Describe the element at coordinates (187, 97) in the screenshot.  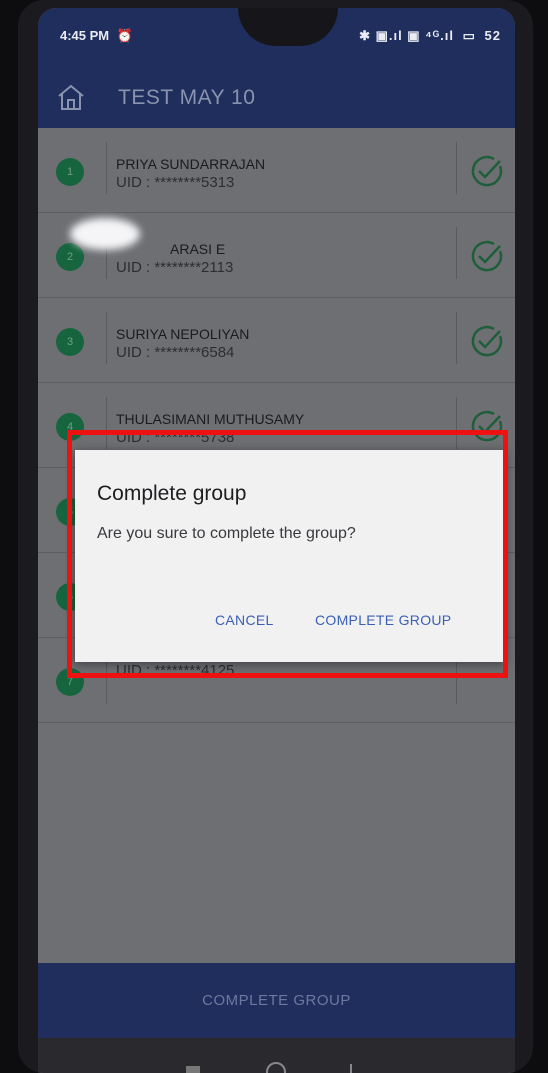
I see `app-title: TEST MAY 10` at that location.